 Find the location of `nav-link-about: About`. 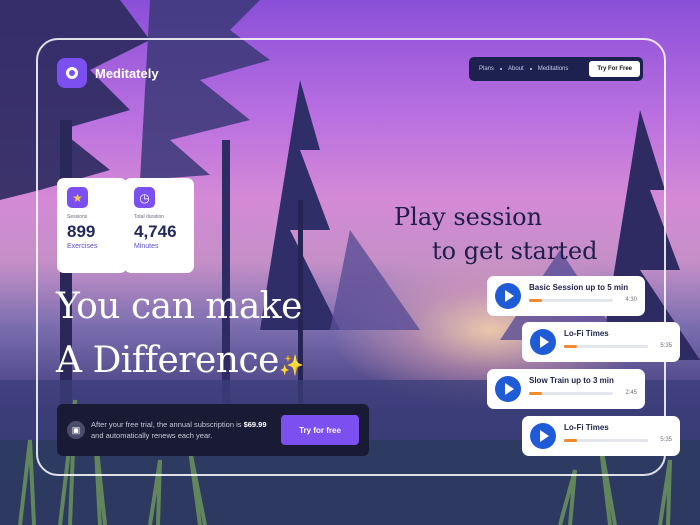

nav-link-about: About is located at coordinates (516, 69).